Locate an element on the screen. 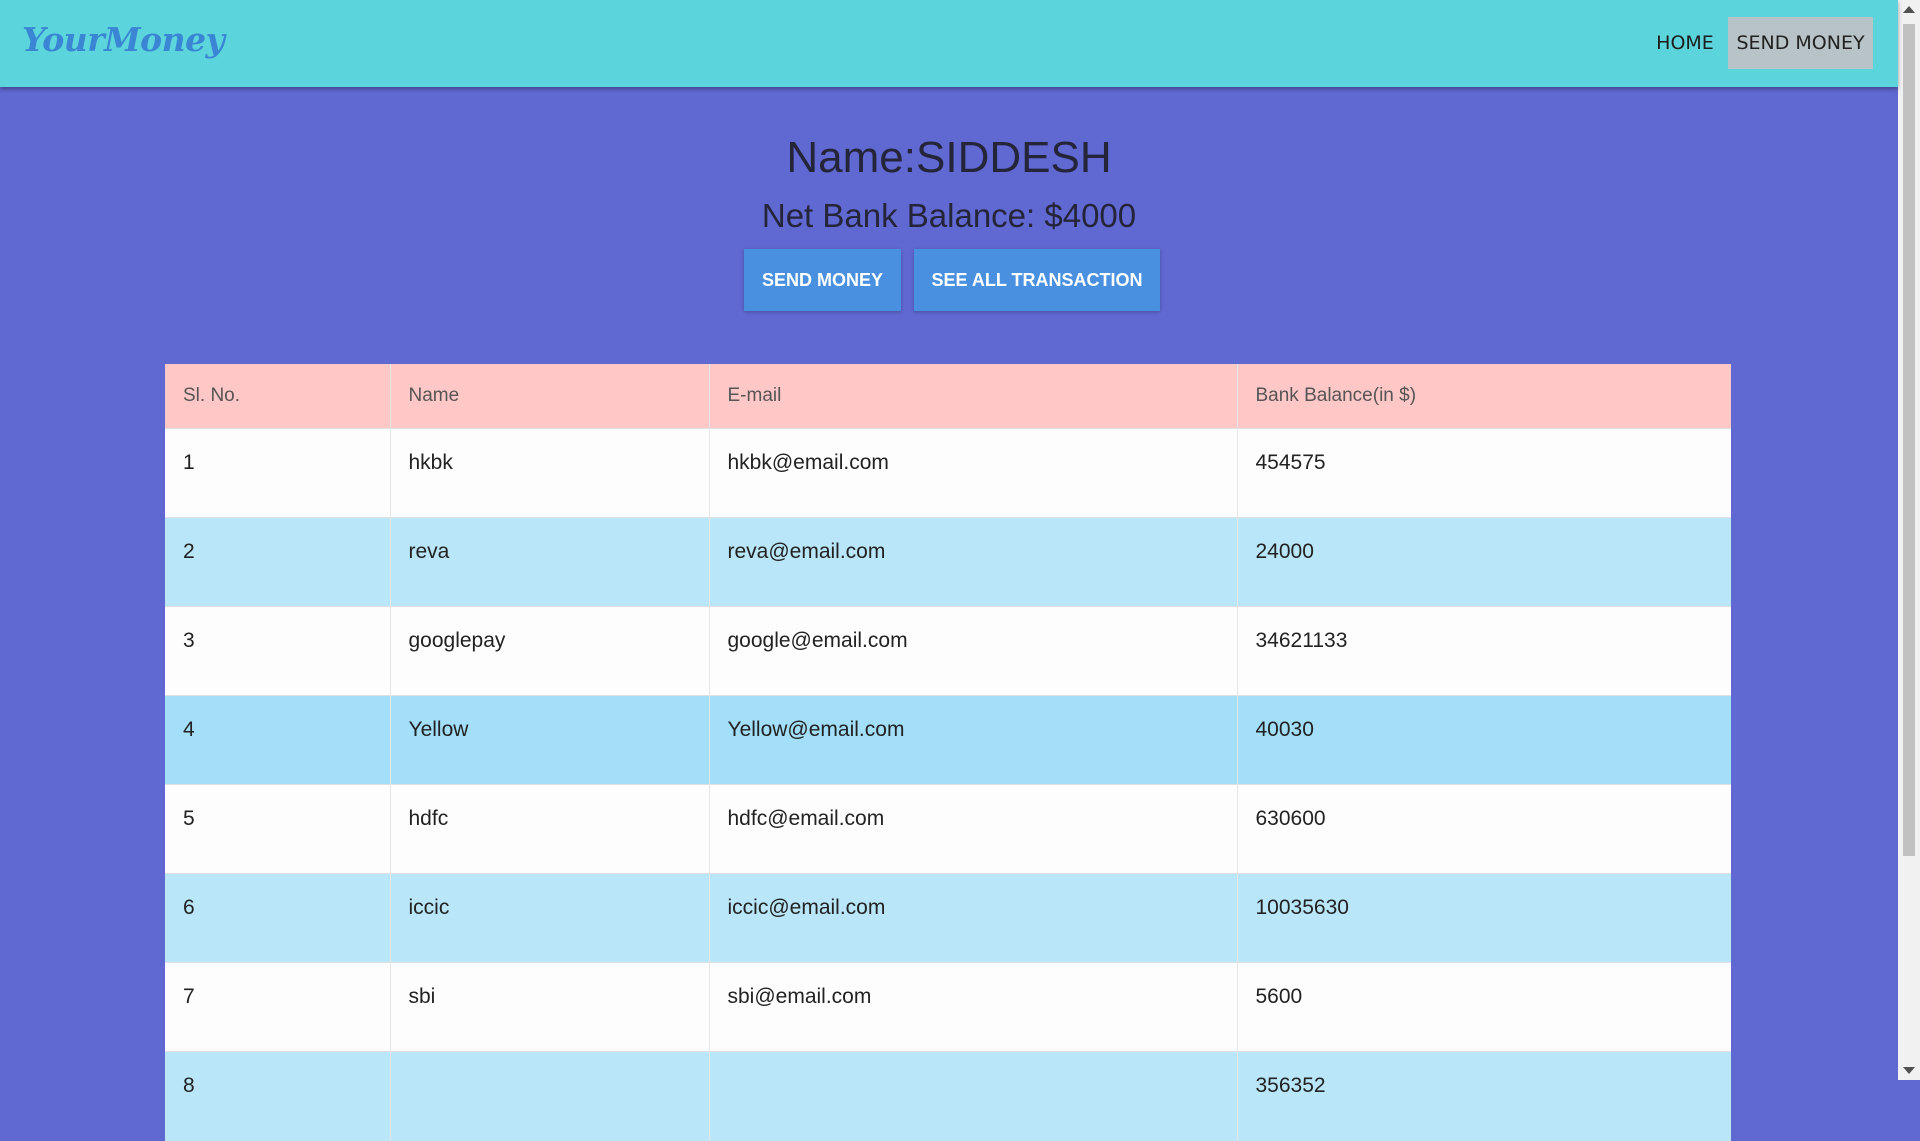 This screenshot has width=1920, height=1141. cell-sl-no: 8 is located at coordinates (277, 1096).